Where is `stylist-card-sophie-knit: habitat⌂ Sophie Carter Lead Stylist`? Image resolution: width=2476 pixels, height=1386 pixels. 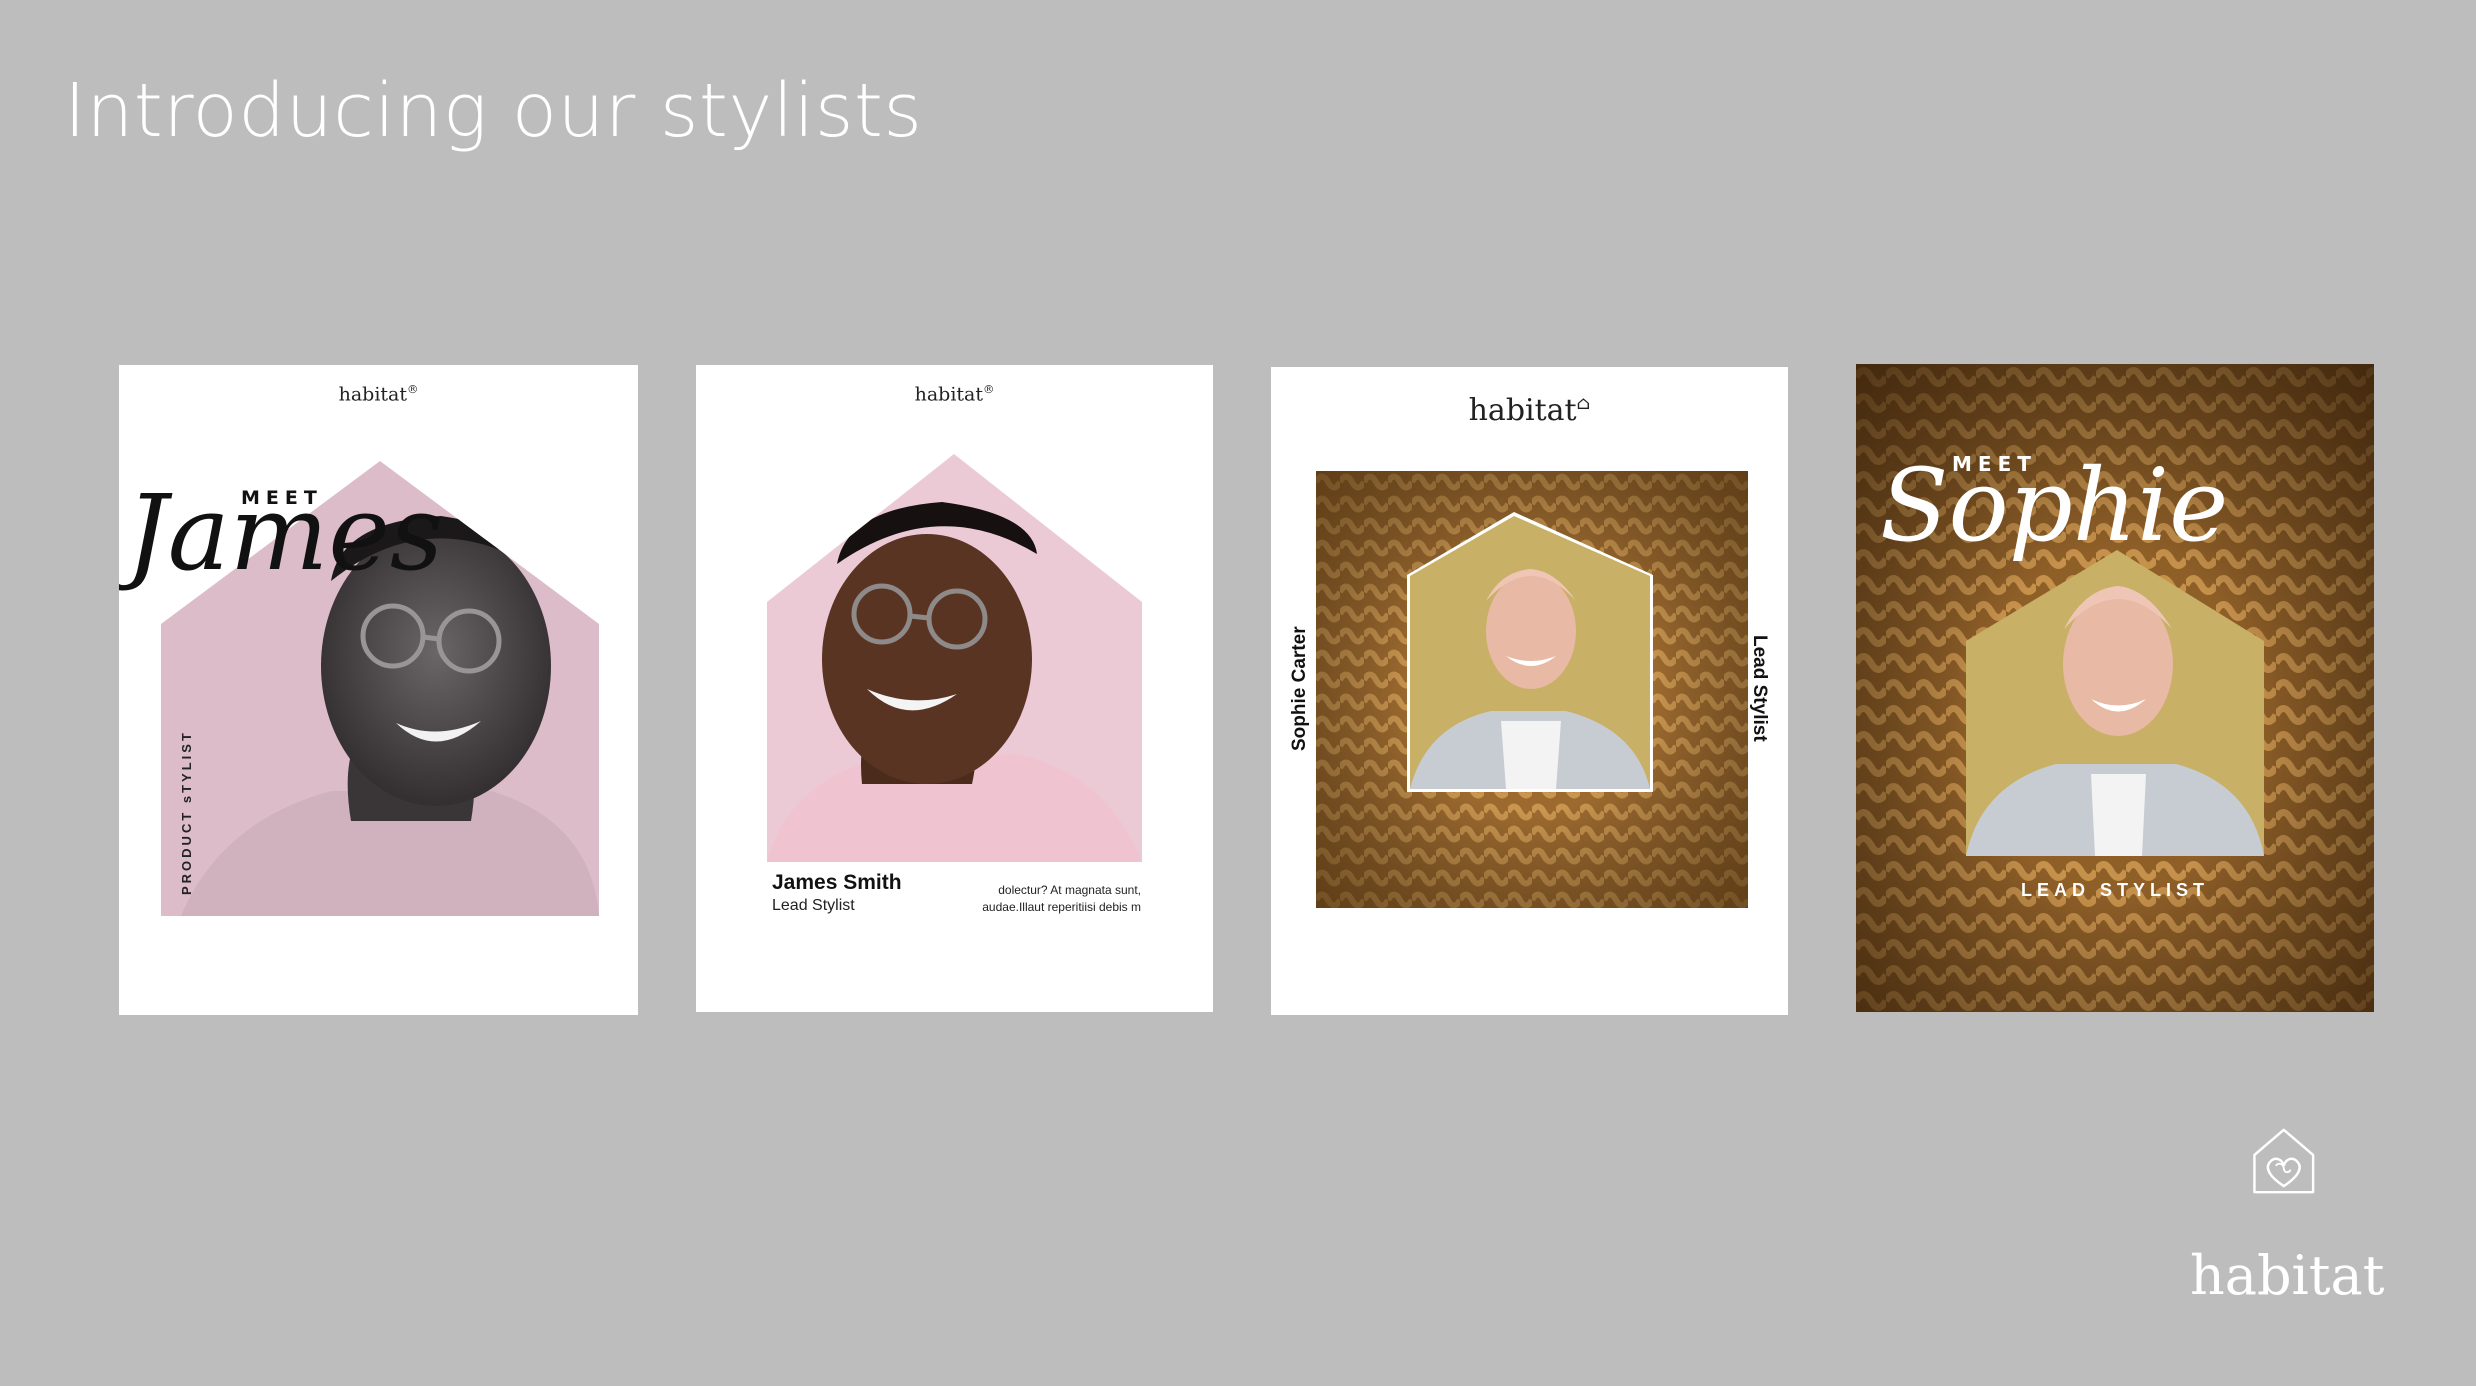
stylist-card-sophie-knit: habitat⌂ Sophie Carter Lead Stylist is located at coordinates (1529, 691).